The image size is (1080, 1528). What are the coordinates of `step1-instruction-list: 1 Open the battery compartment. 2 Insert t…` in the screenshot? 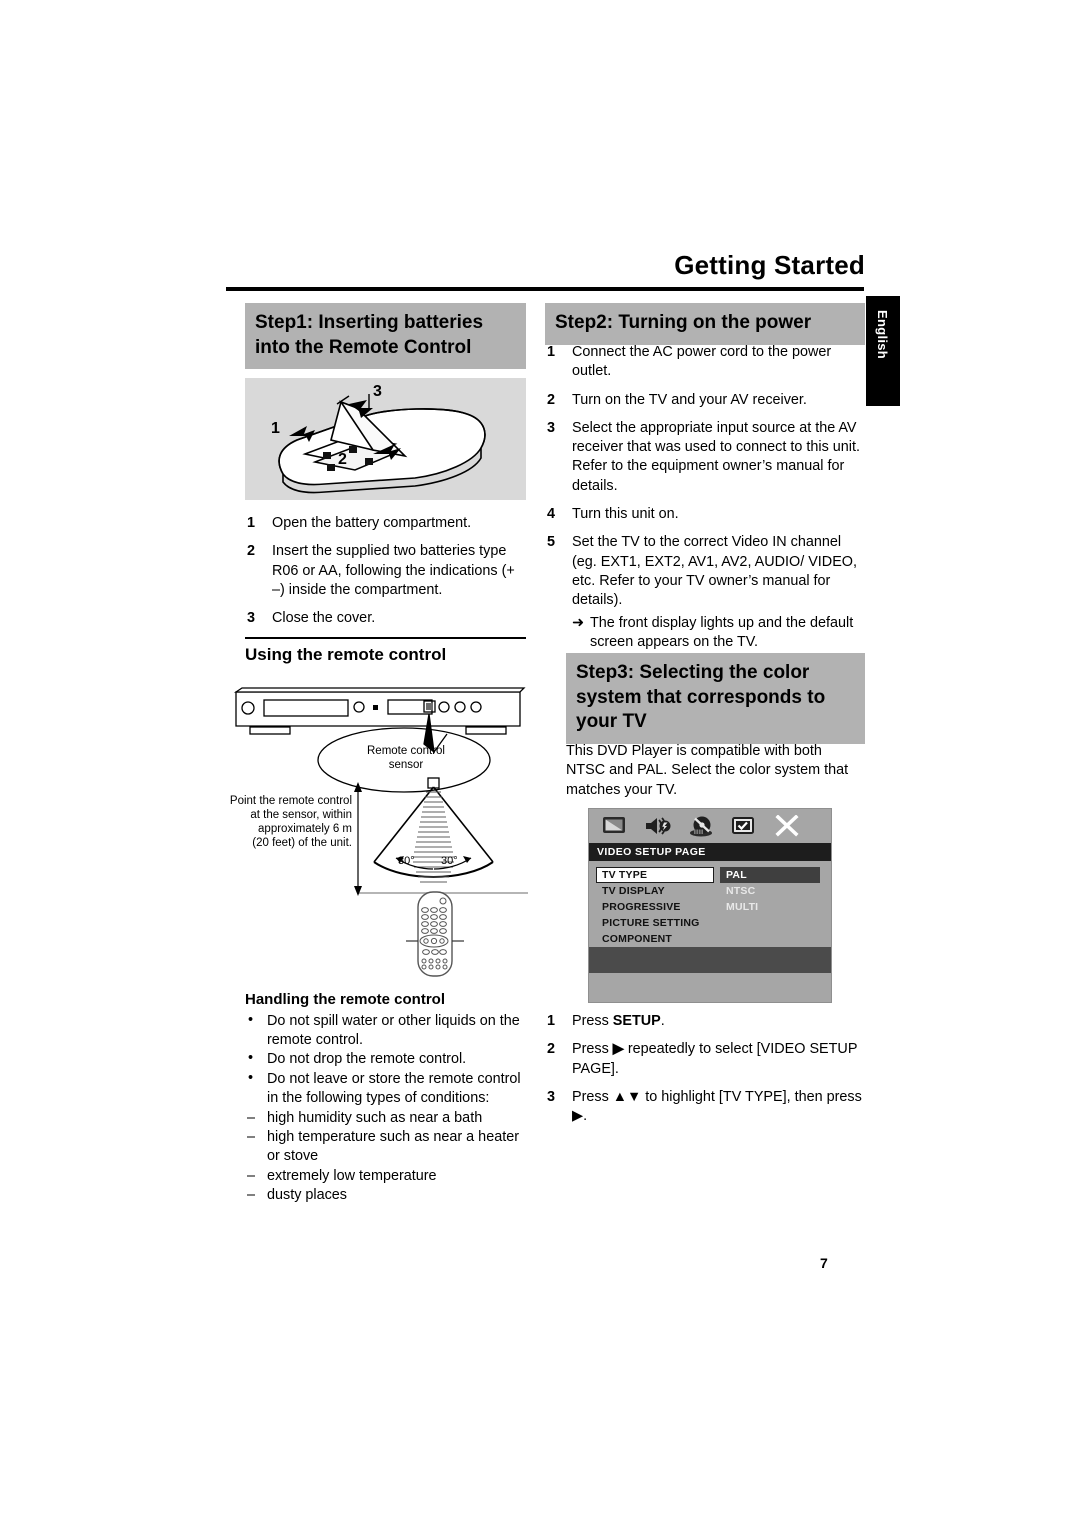 It's located at (387, 575).